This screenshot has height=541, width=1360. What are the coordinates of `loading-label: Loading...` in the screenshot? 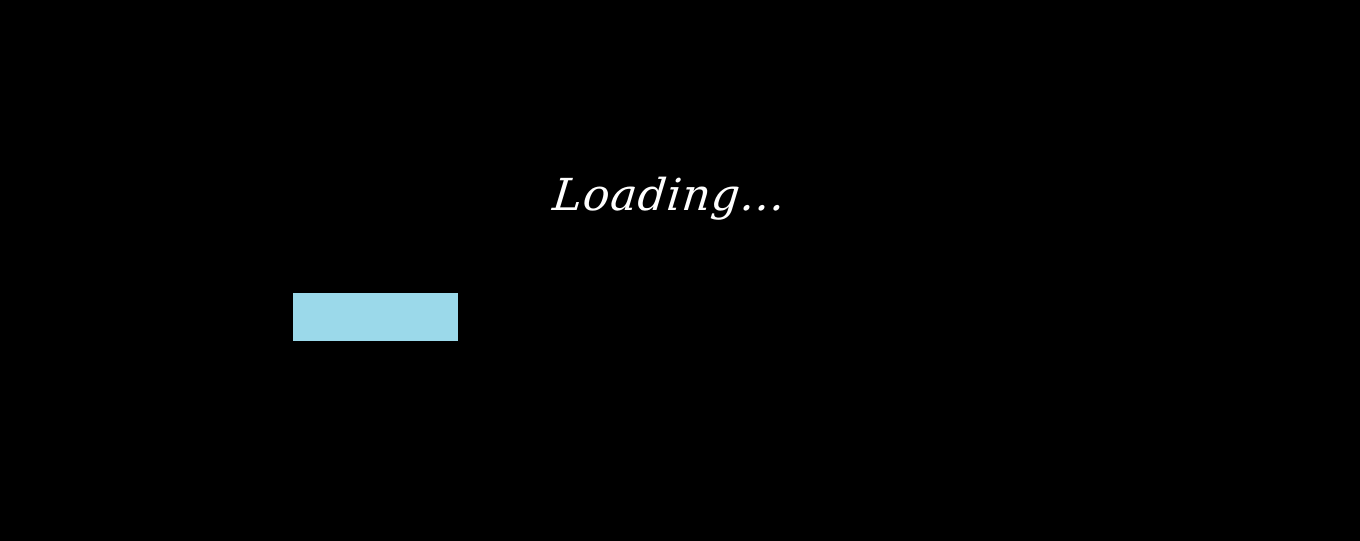 It's located at (669, 195).